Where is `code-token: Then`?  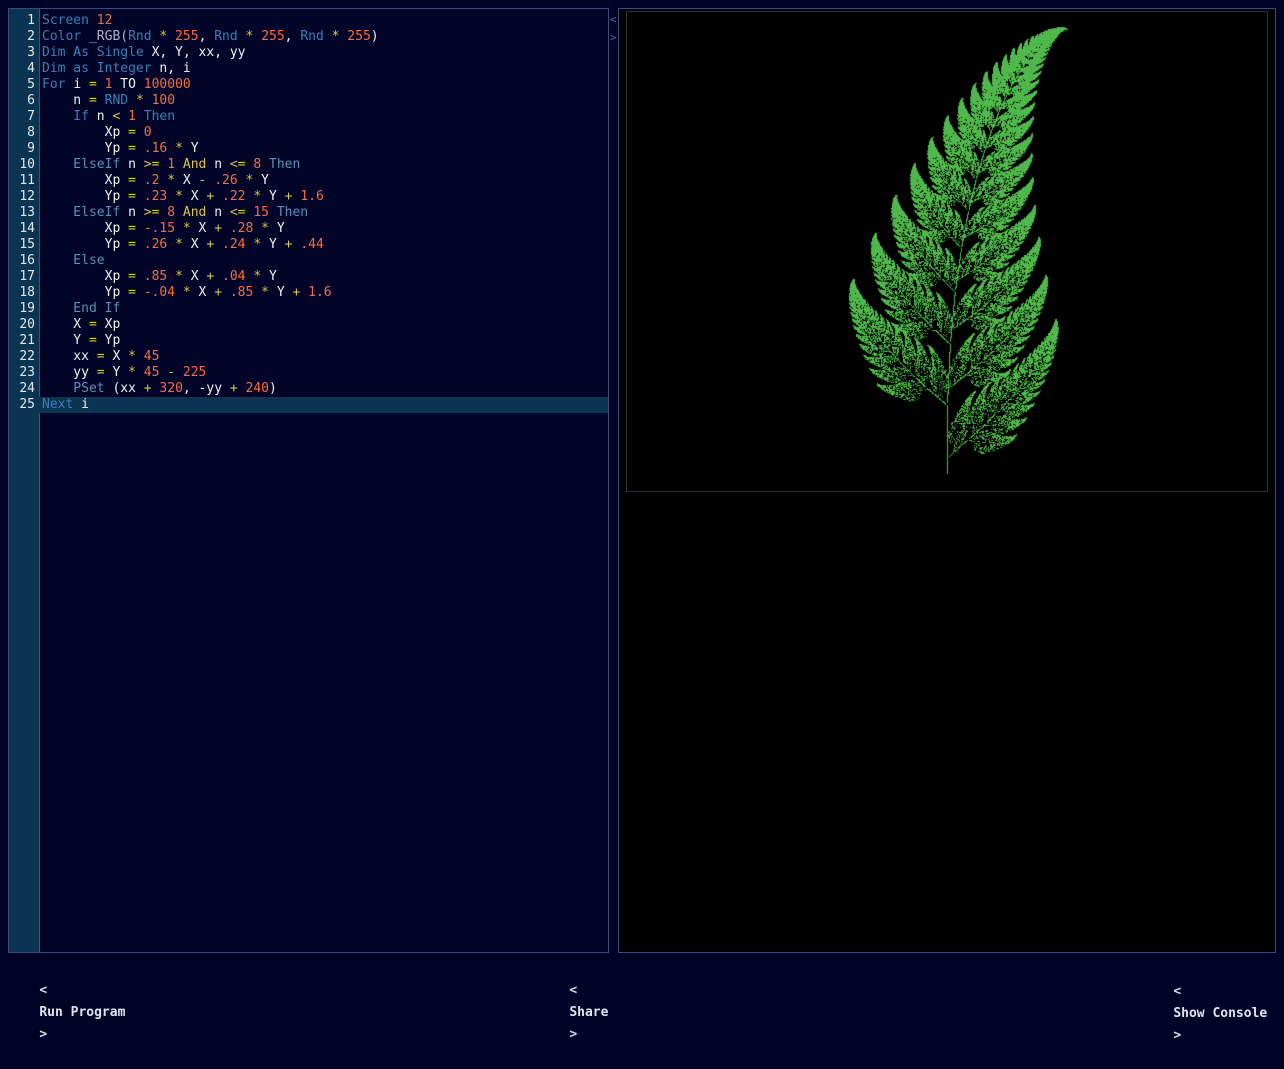
code-token: Then is located at coordinates (159, 116).